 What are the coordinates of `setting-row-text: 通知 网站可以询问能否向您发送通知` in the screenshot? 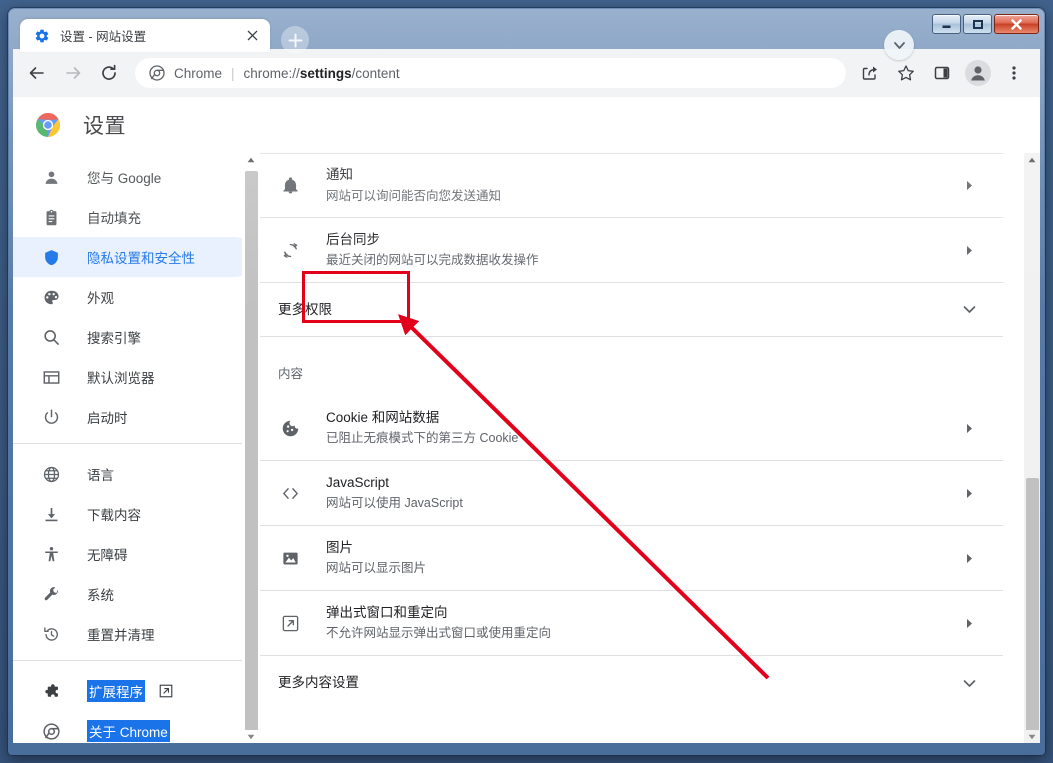 It's located at (641, 185).